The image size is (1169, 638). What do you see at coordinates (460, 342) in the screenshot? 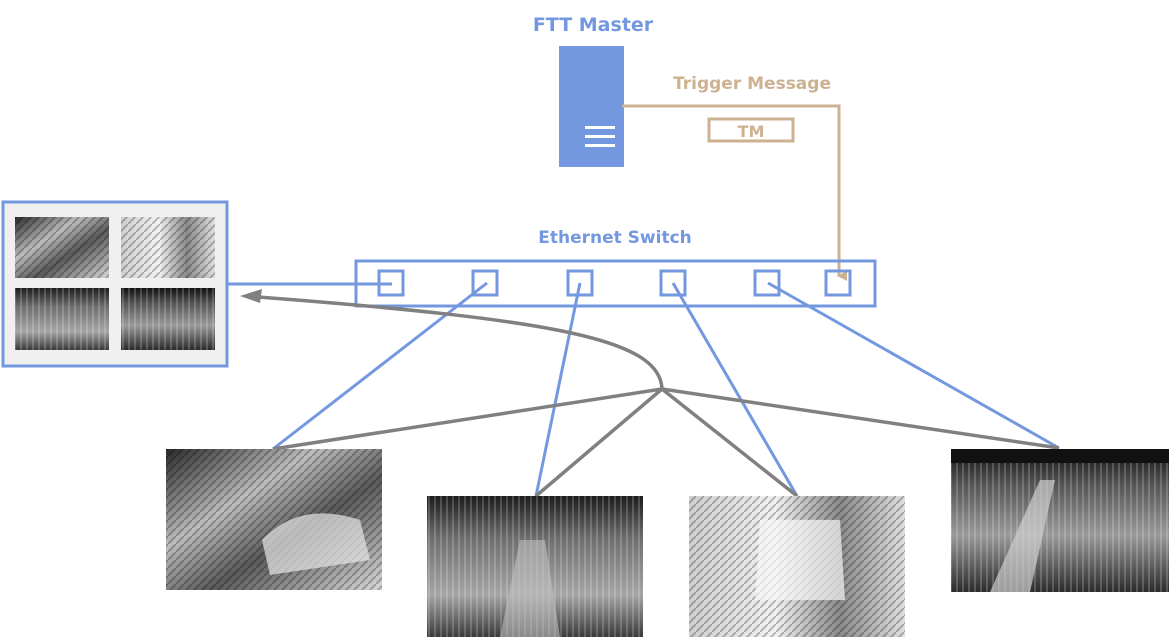
I see `agg-curve-to-panel` at bounding box center [460, 342].